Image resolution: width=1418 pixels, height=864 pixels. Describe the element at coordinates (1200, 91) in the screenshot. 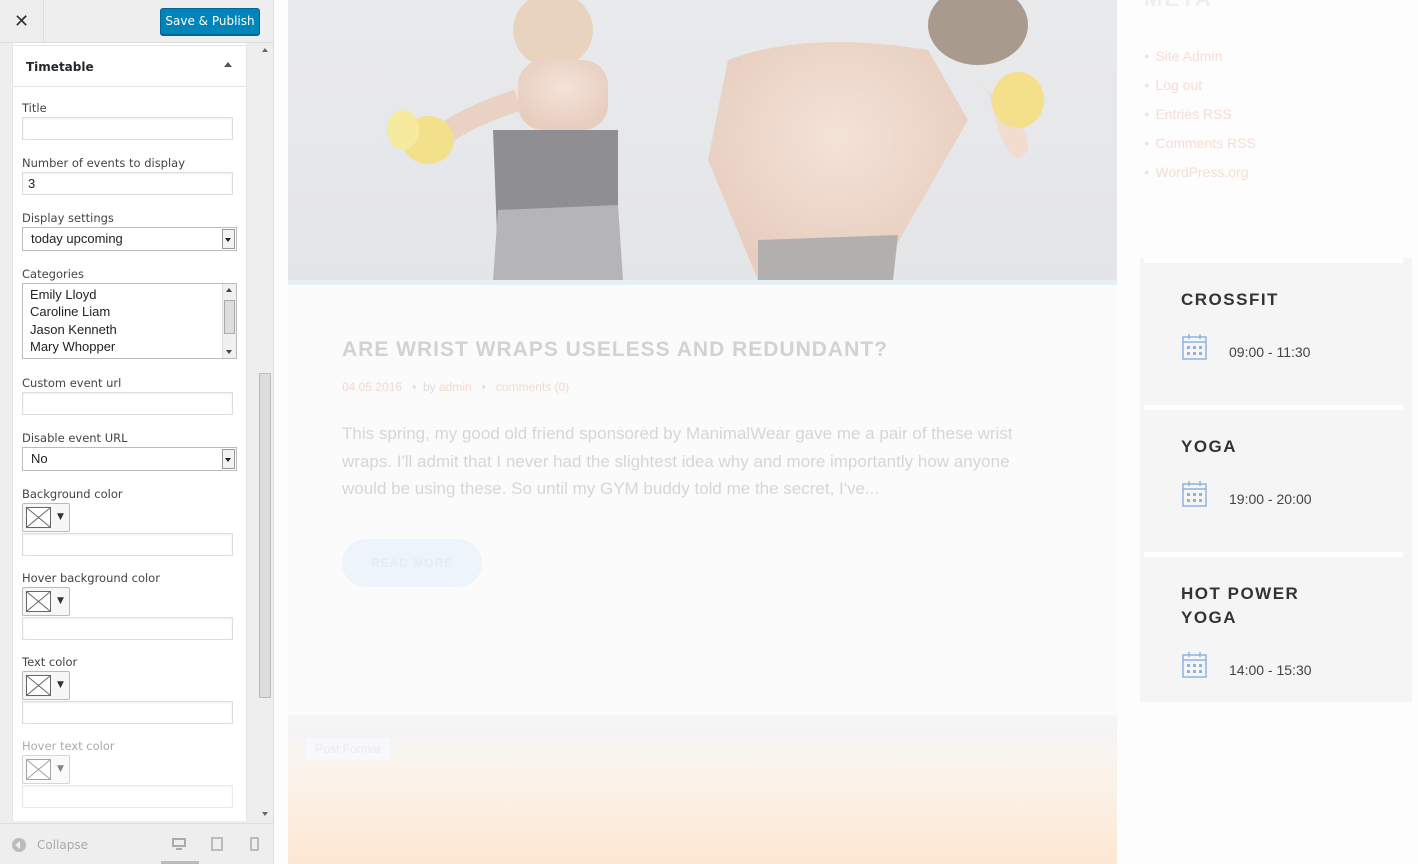

I see `meta-link: Log out` at that location.